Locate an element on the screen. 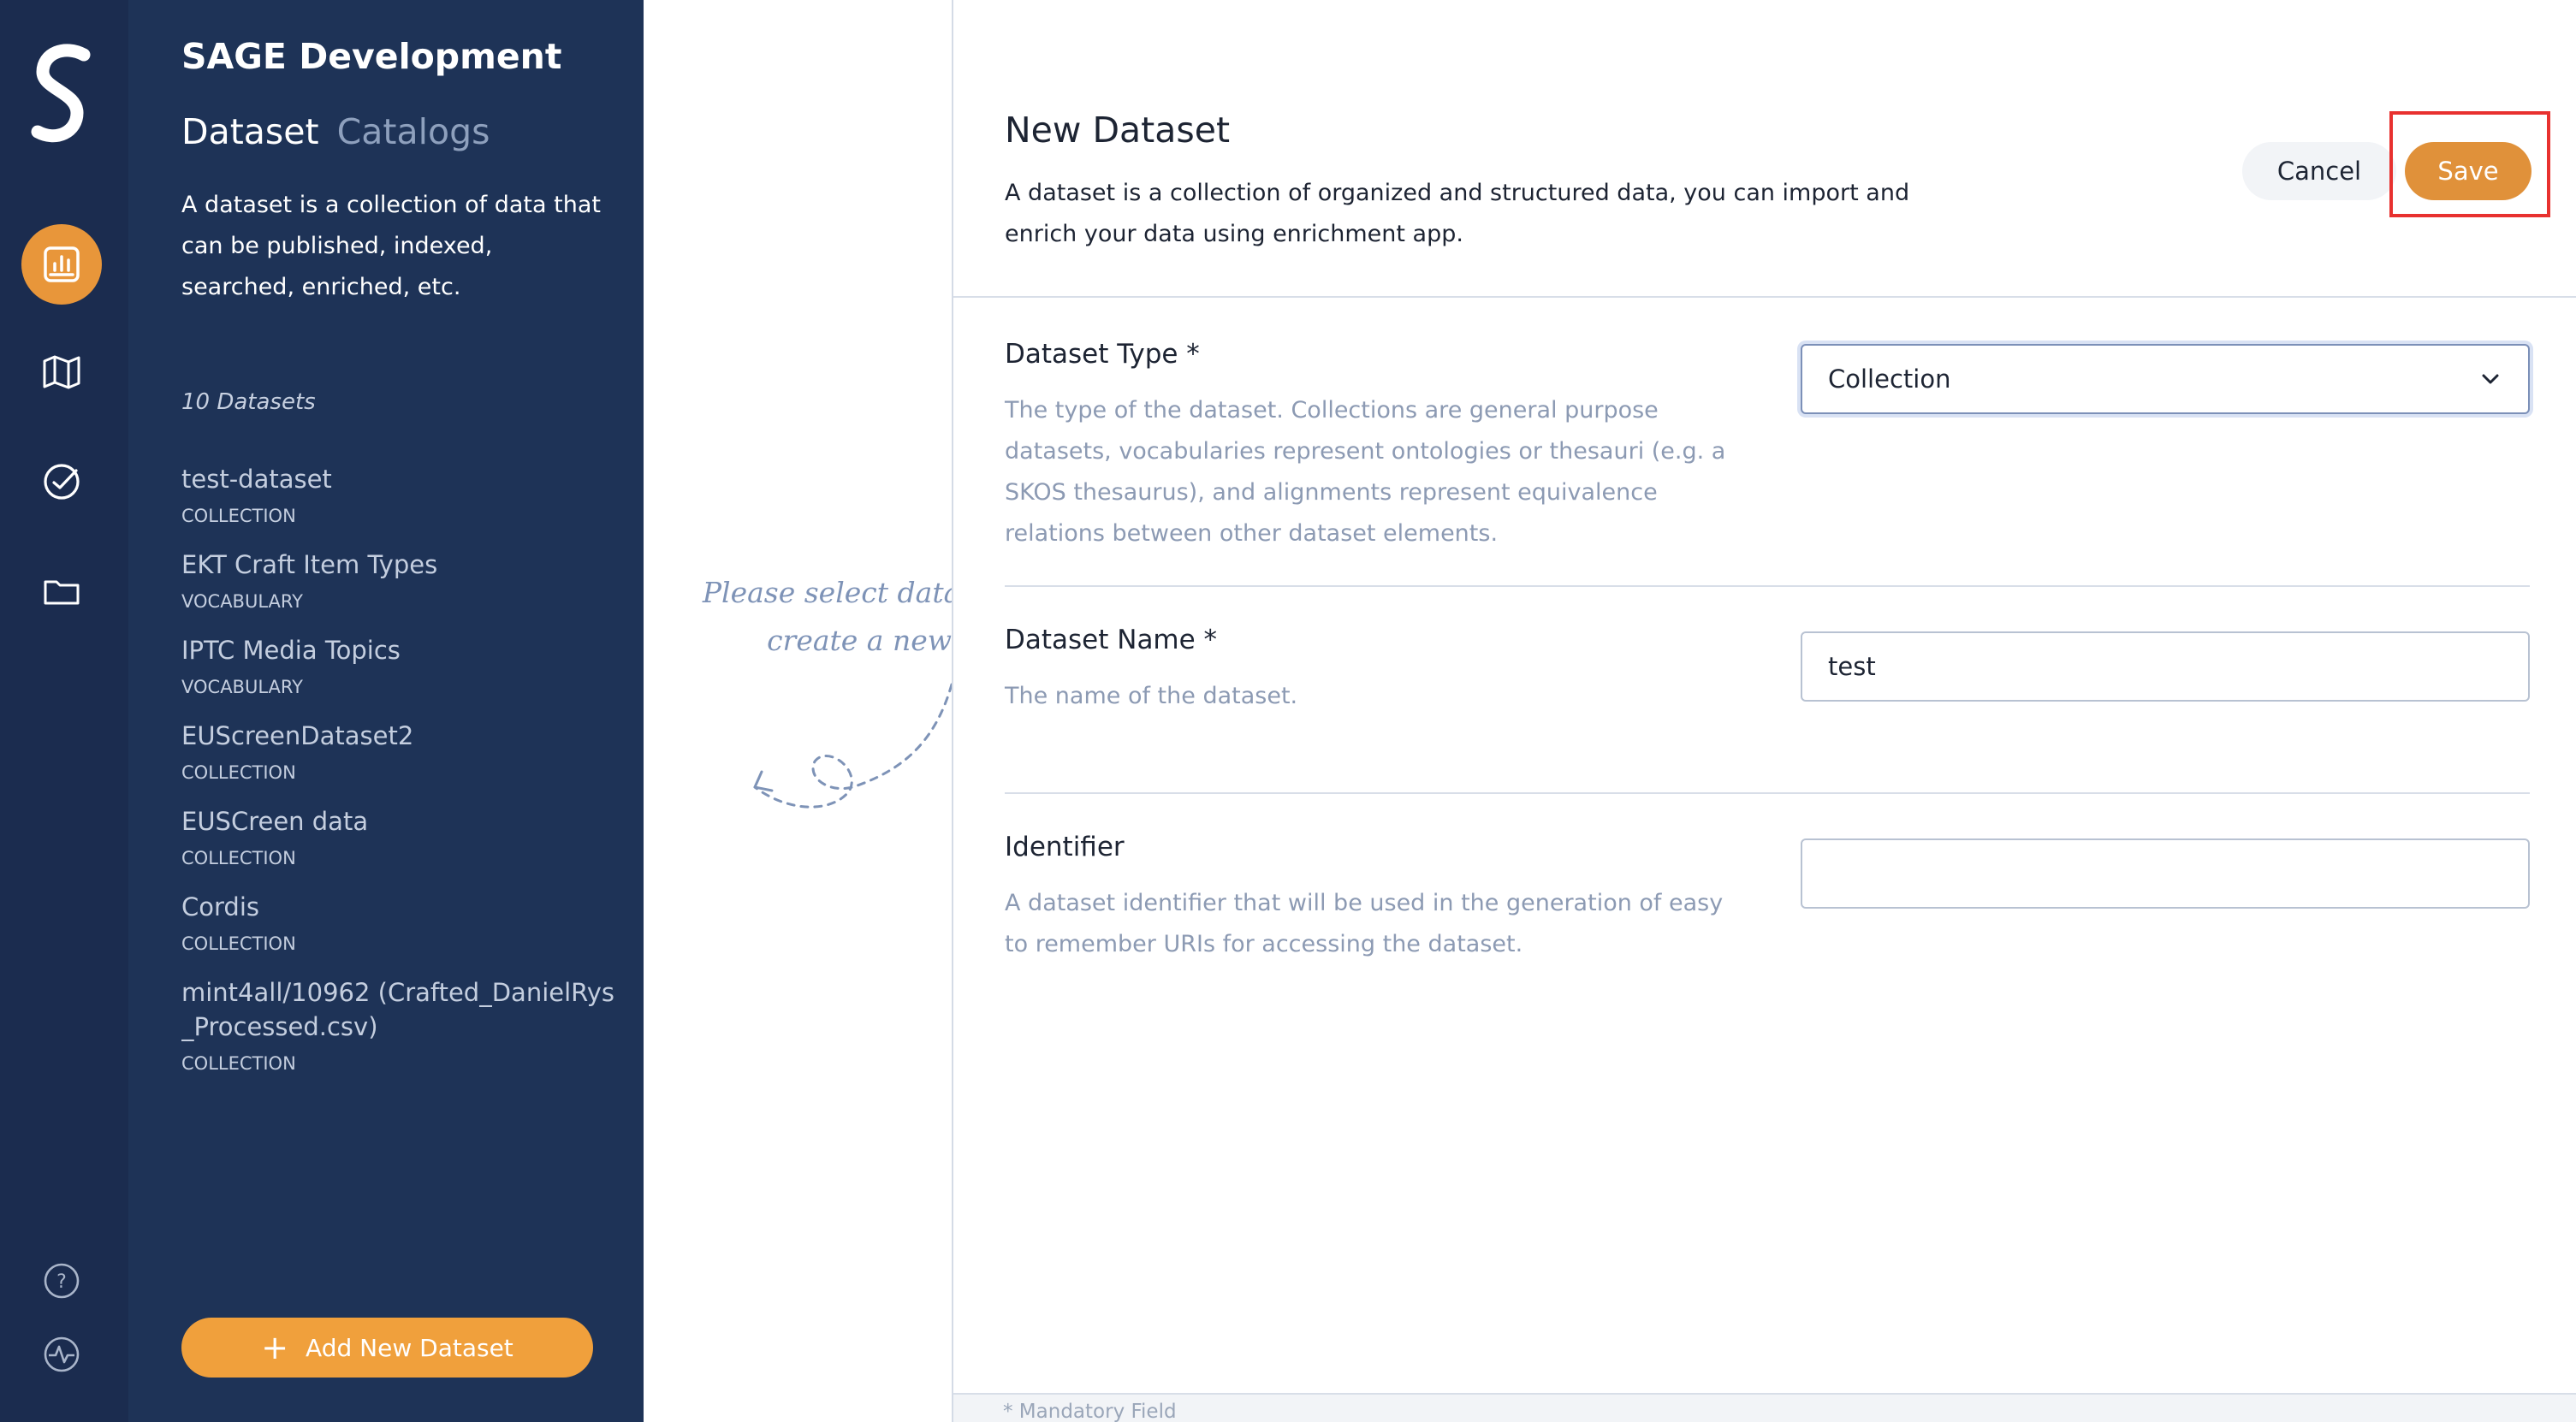 The width and height of the screenshot is (2576, 1422). dataset-name: IPTC Media Topics is located at coordinates (291, 650).